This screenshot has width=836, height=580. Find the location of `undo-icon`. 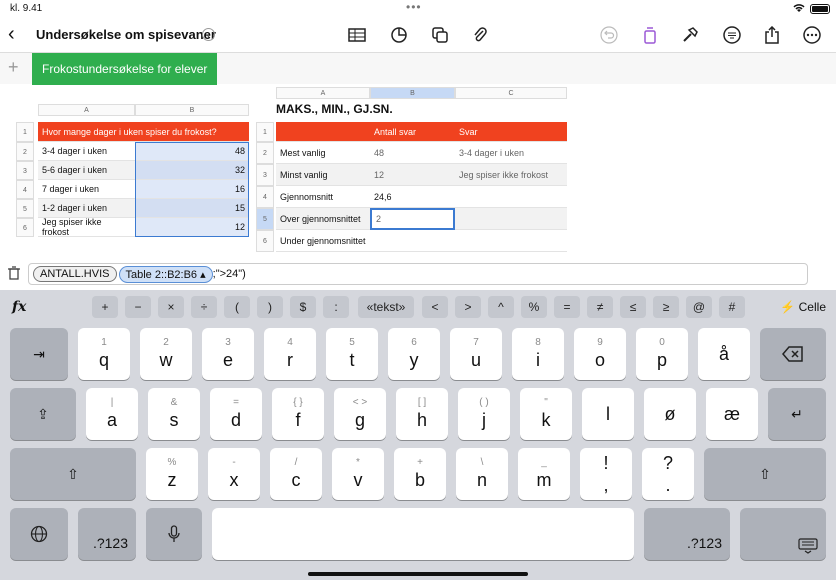

undo-icon is located at coordinates (609, 35).